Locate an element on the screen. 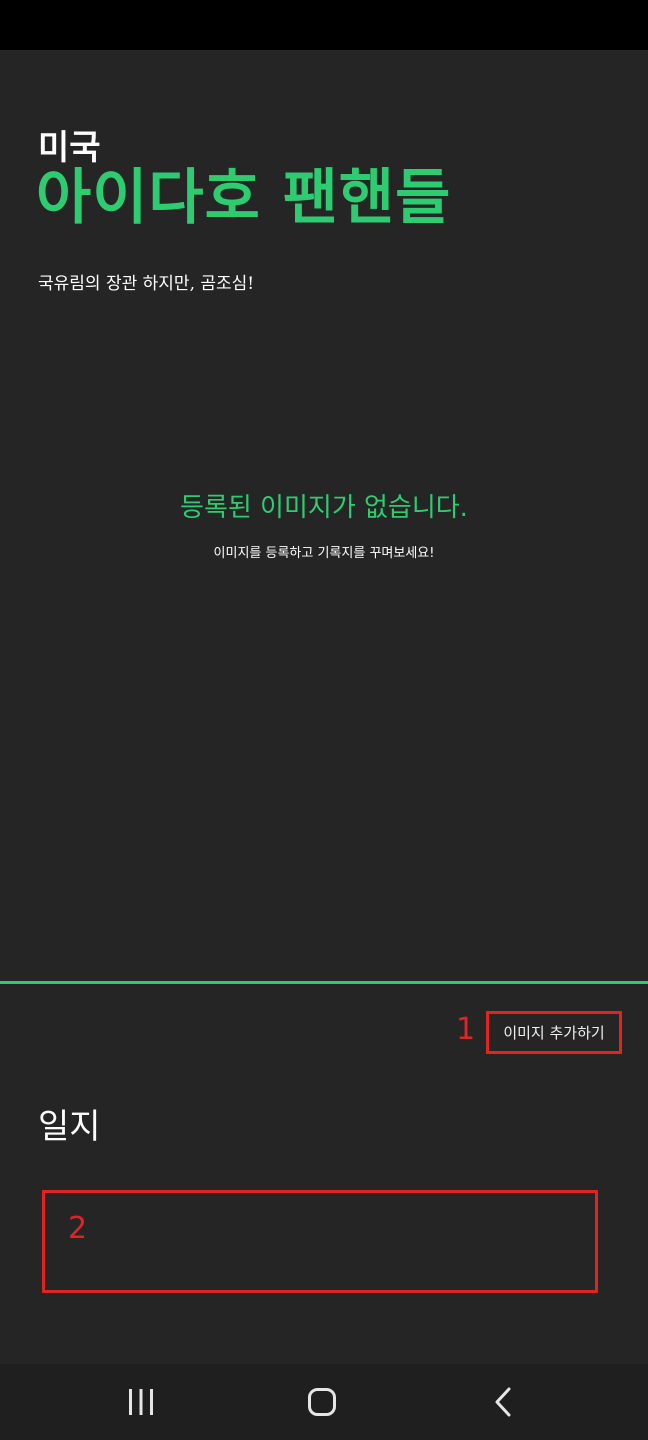 The height and width of the screenshot is (1440, 648). system-navigation-bar is located at coordinates (324, 1402).